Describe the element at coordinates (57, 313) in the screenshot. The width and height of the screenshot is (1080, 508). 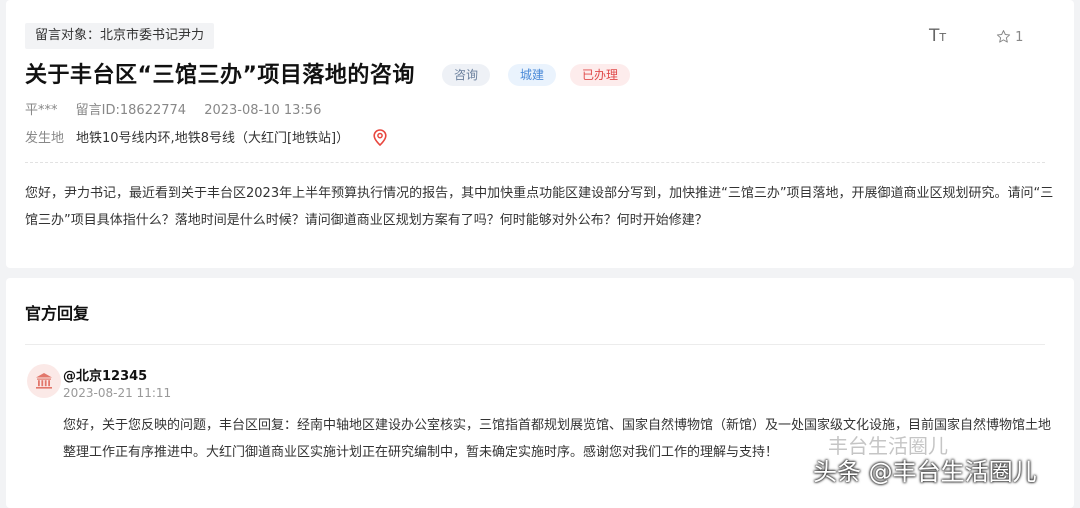
I see `reply-section-title: 官方回复` at that location.